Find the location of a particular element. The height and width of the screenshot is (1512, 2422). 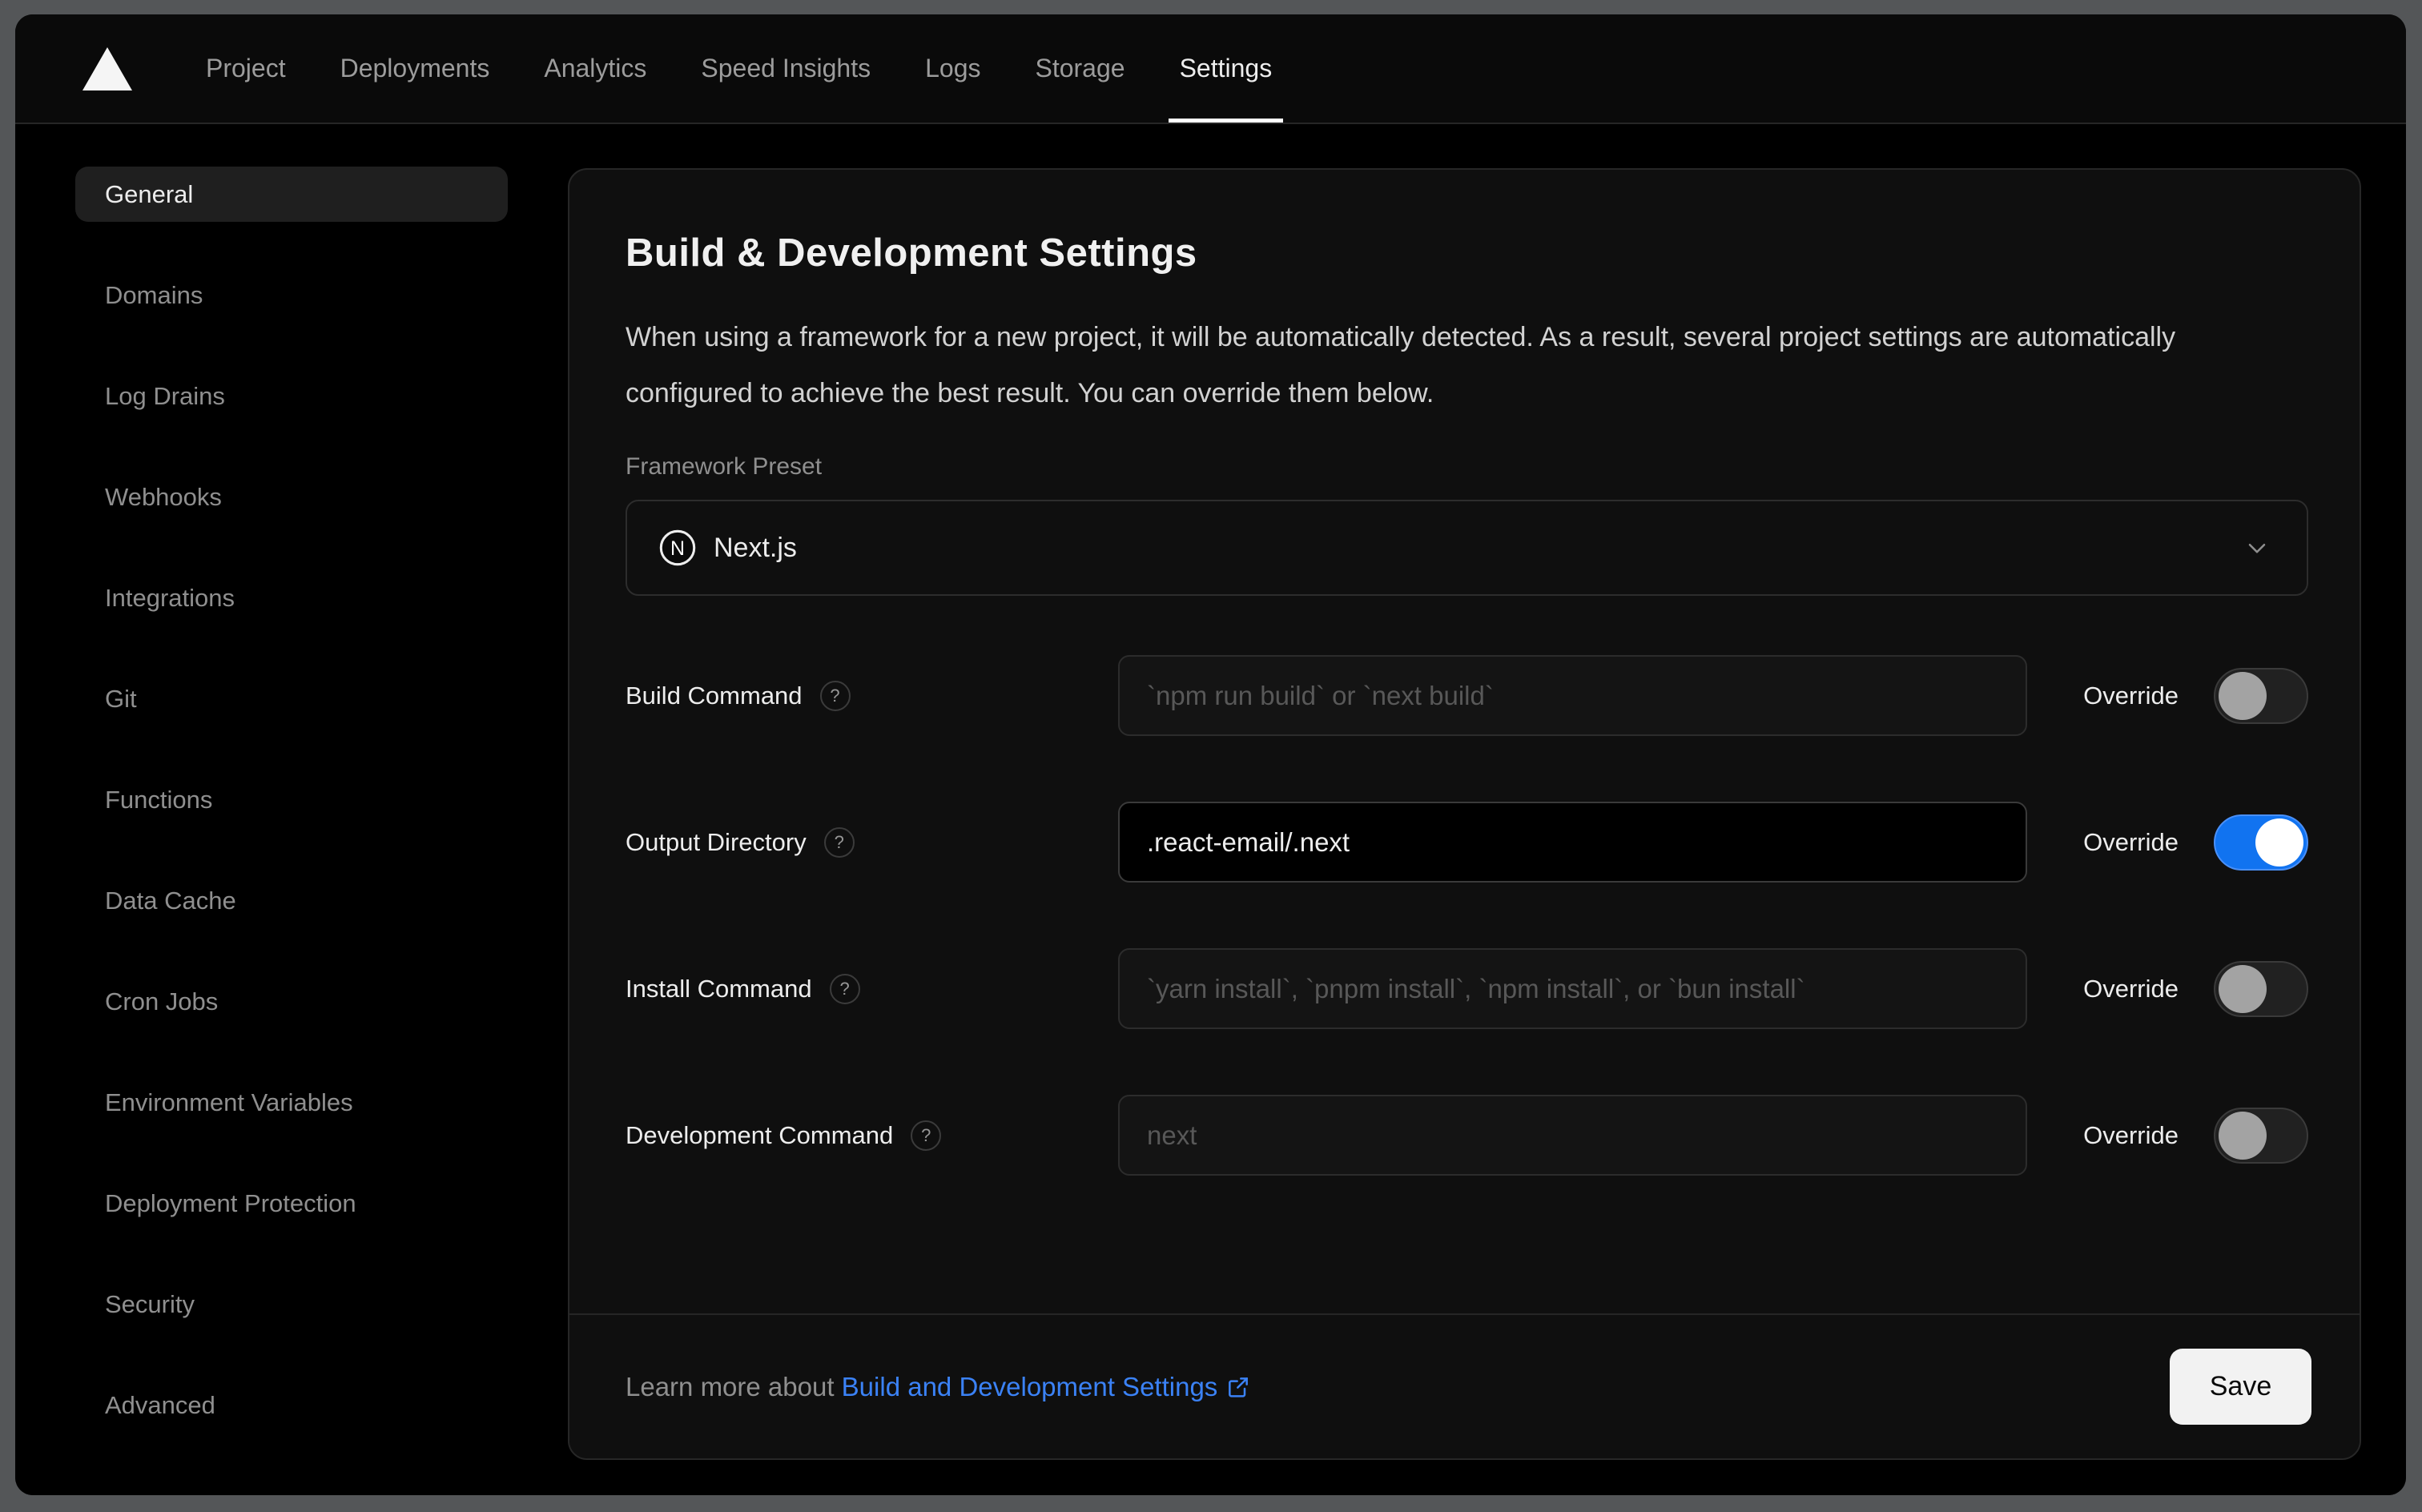

tab-settings: Settings is located at coordinates (1226, 68).